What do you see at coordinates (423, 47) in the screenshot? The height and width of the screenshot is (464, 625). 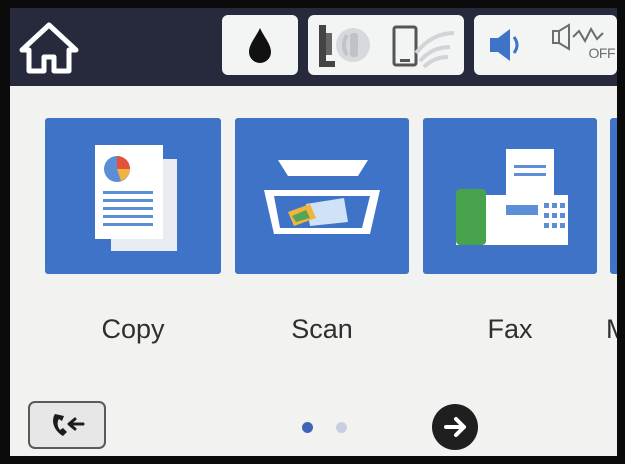 I see `wifi-tablet-icon` at bounding box center [423, 47].